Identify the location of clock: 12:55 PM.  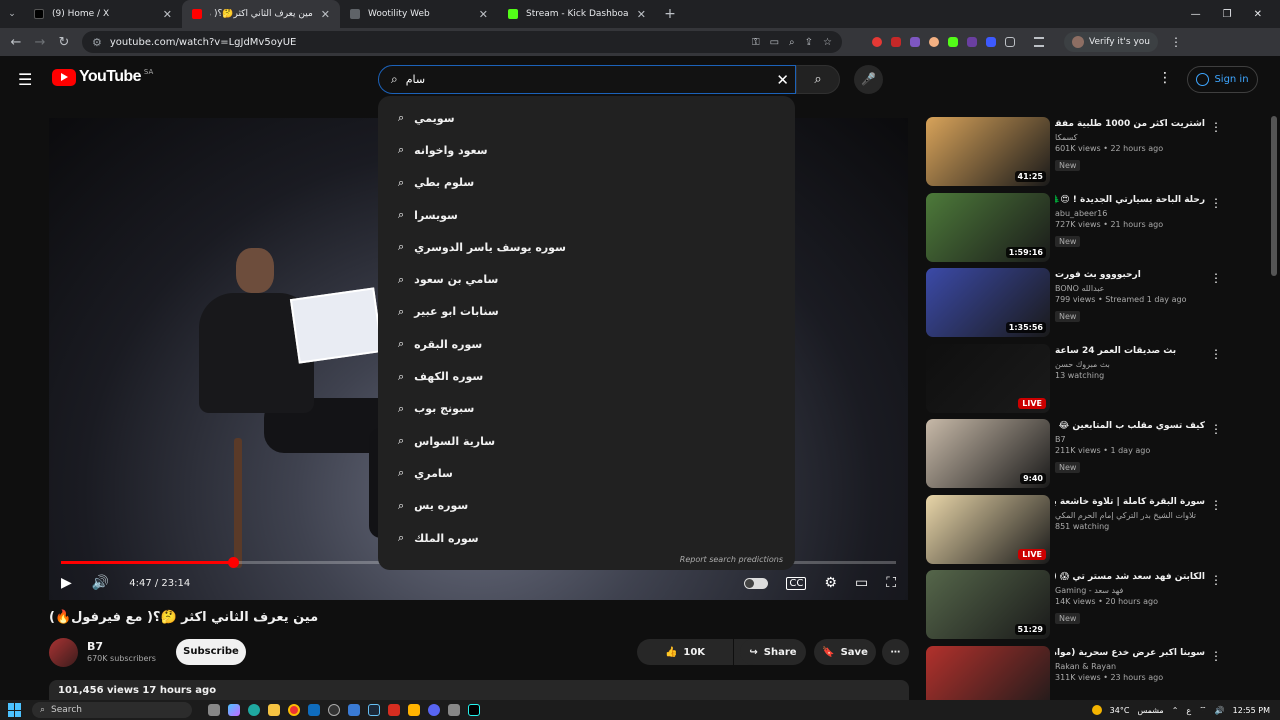
(1251, 710).